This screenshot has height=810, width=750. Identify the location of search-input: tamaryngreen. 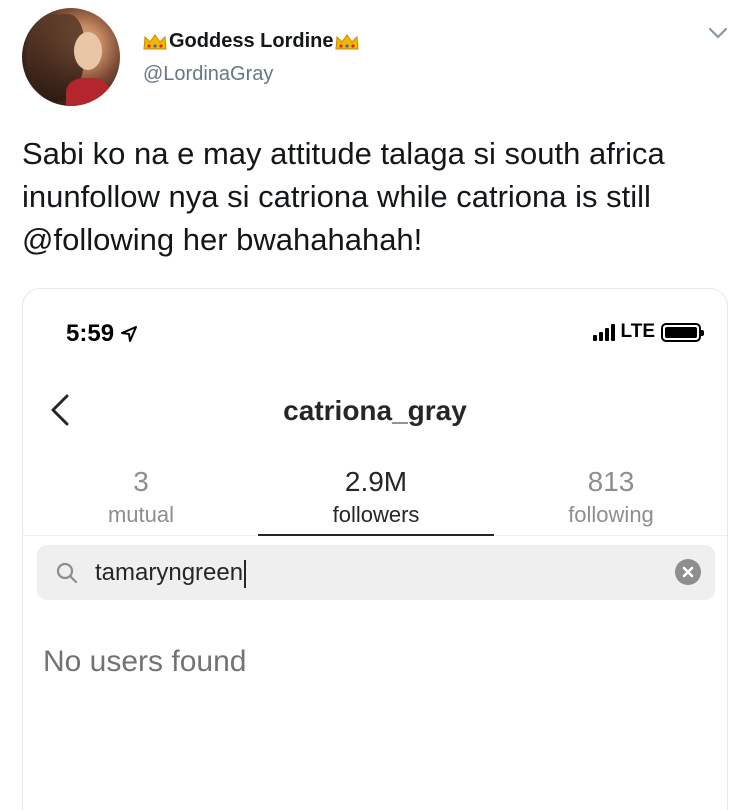
(376, 572).